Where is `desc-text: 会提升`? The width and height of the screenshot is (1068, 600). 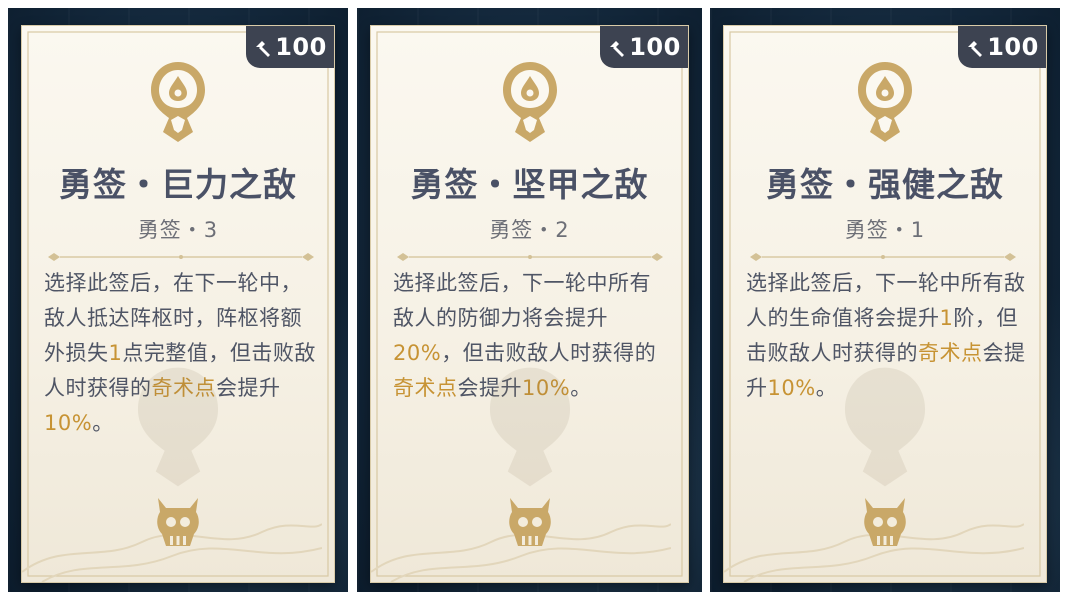
desc-text: 会提升 is located at coordinates (248, 388).